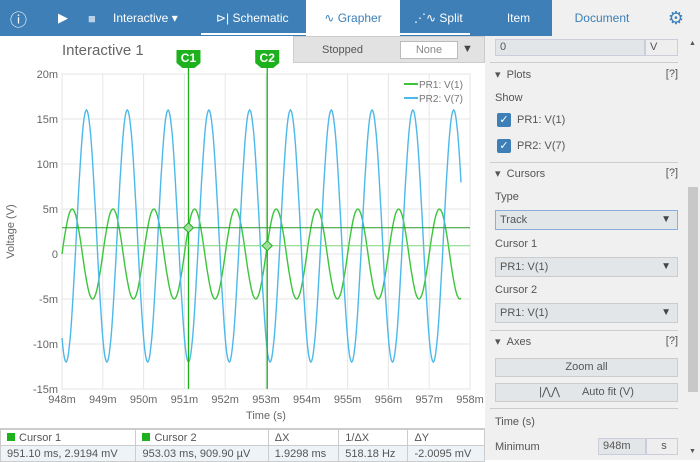  Describe the element at coordinates (438, 18) in the screenshot. I see `tab-split: ⋰∿ Split` at that location.